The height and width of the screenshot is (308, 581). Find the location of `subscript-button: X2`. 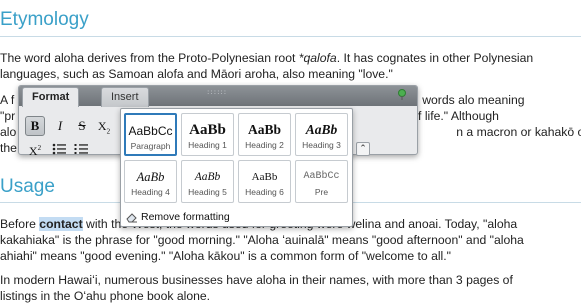

subscript-button: X2 is located at coordinates (104, 126).